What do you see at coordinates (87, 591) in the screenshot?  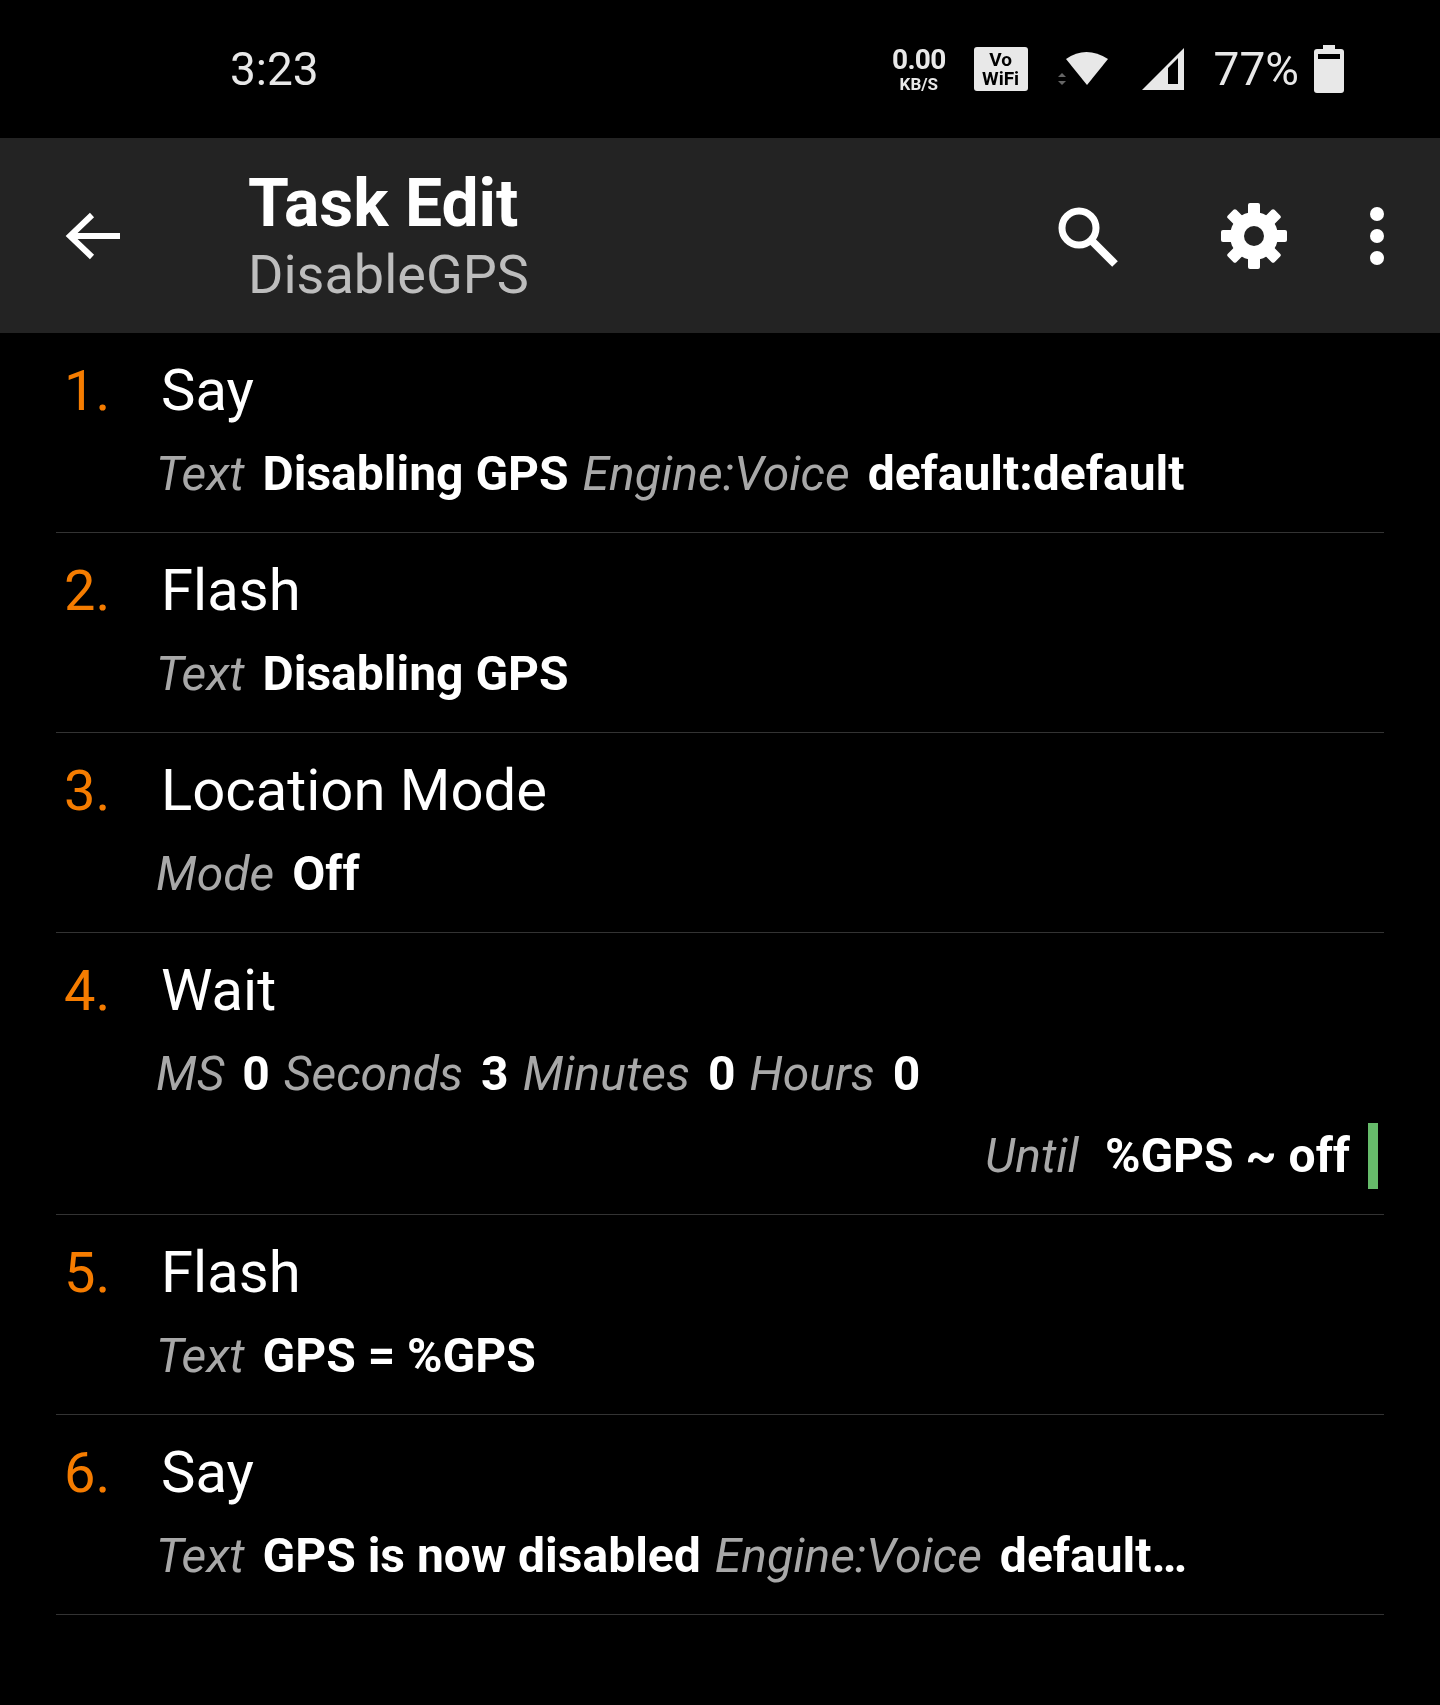 I see `action-number: 2.` at bounding box center [87, 591].